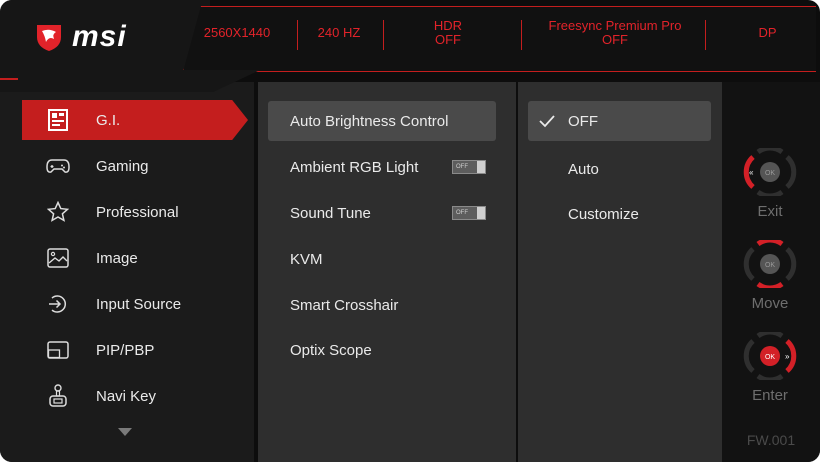  I want to click on firmware-version: FW.001, so click(771, 440).